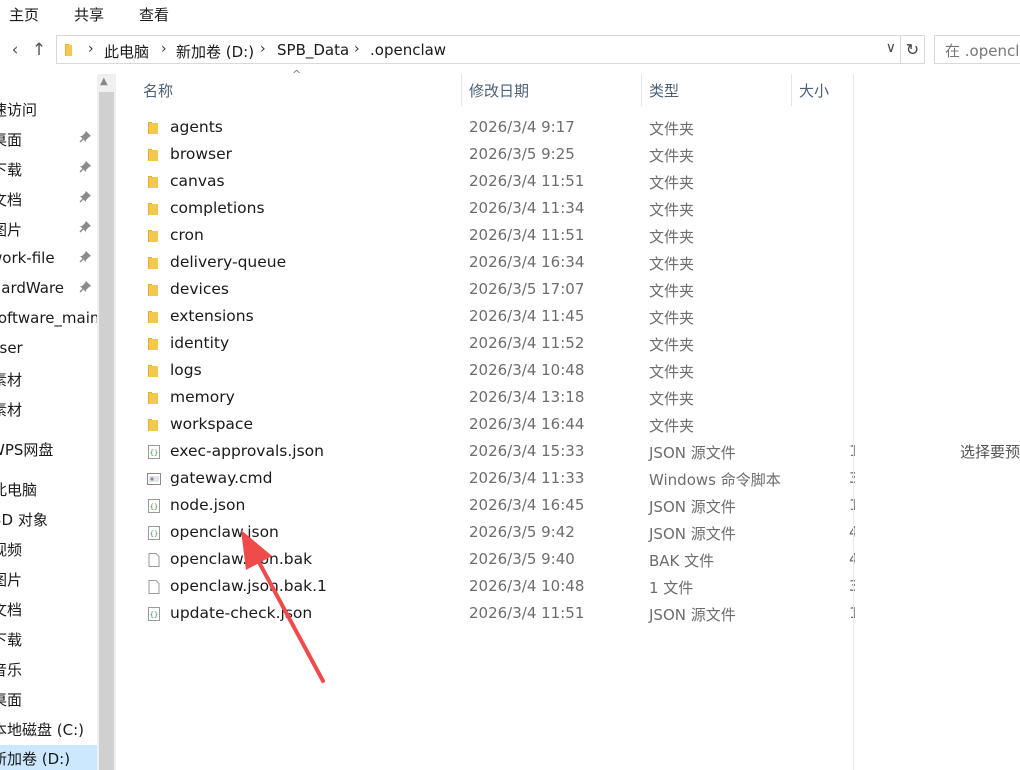  What do you see at coordinates (283, 606) in the screenshot?
I see `annotation-arrow` at bounding box center [283, 606].